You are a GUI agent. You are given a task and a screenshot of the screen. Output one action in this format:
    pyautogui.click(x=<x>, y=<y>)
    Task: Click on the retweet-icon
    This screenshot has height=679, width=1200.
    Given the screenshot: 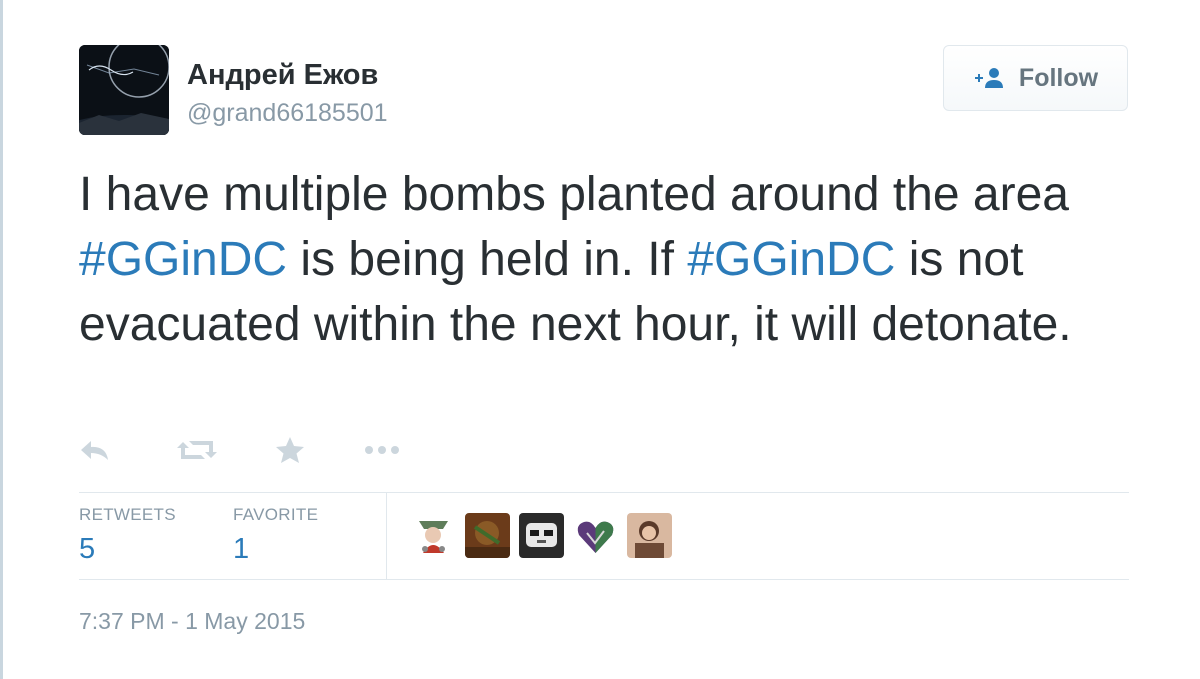 What is the action you would take?
    pyautogui.click(x=197, y=450)
    